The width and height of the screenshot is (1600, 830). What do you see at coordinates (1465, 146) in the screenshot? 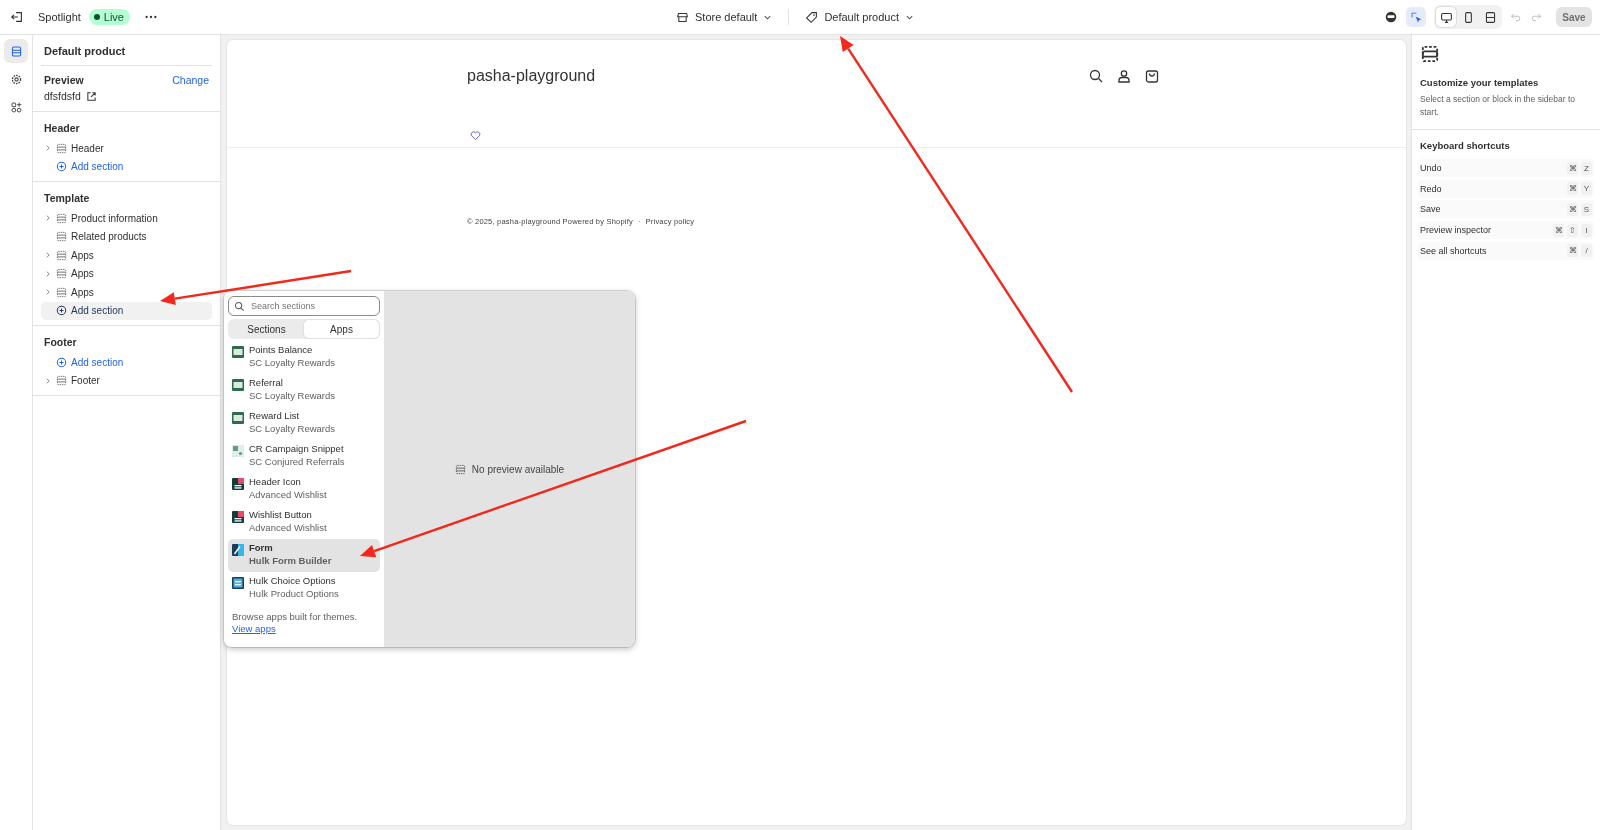
I see `shortcuts-title: Keyboard shortcuts` at bounding box center [1465, 146].